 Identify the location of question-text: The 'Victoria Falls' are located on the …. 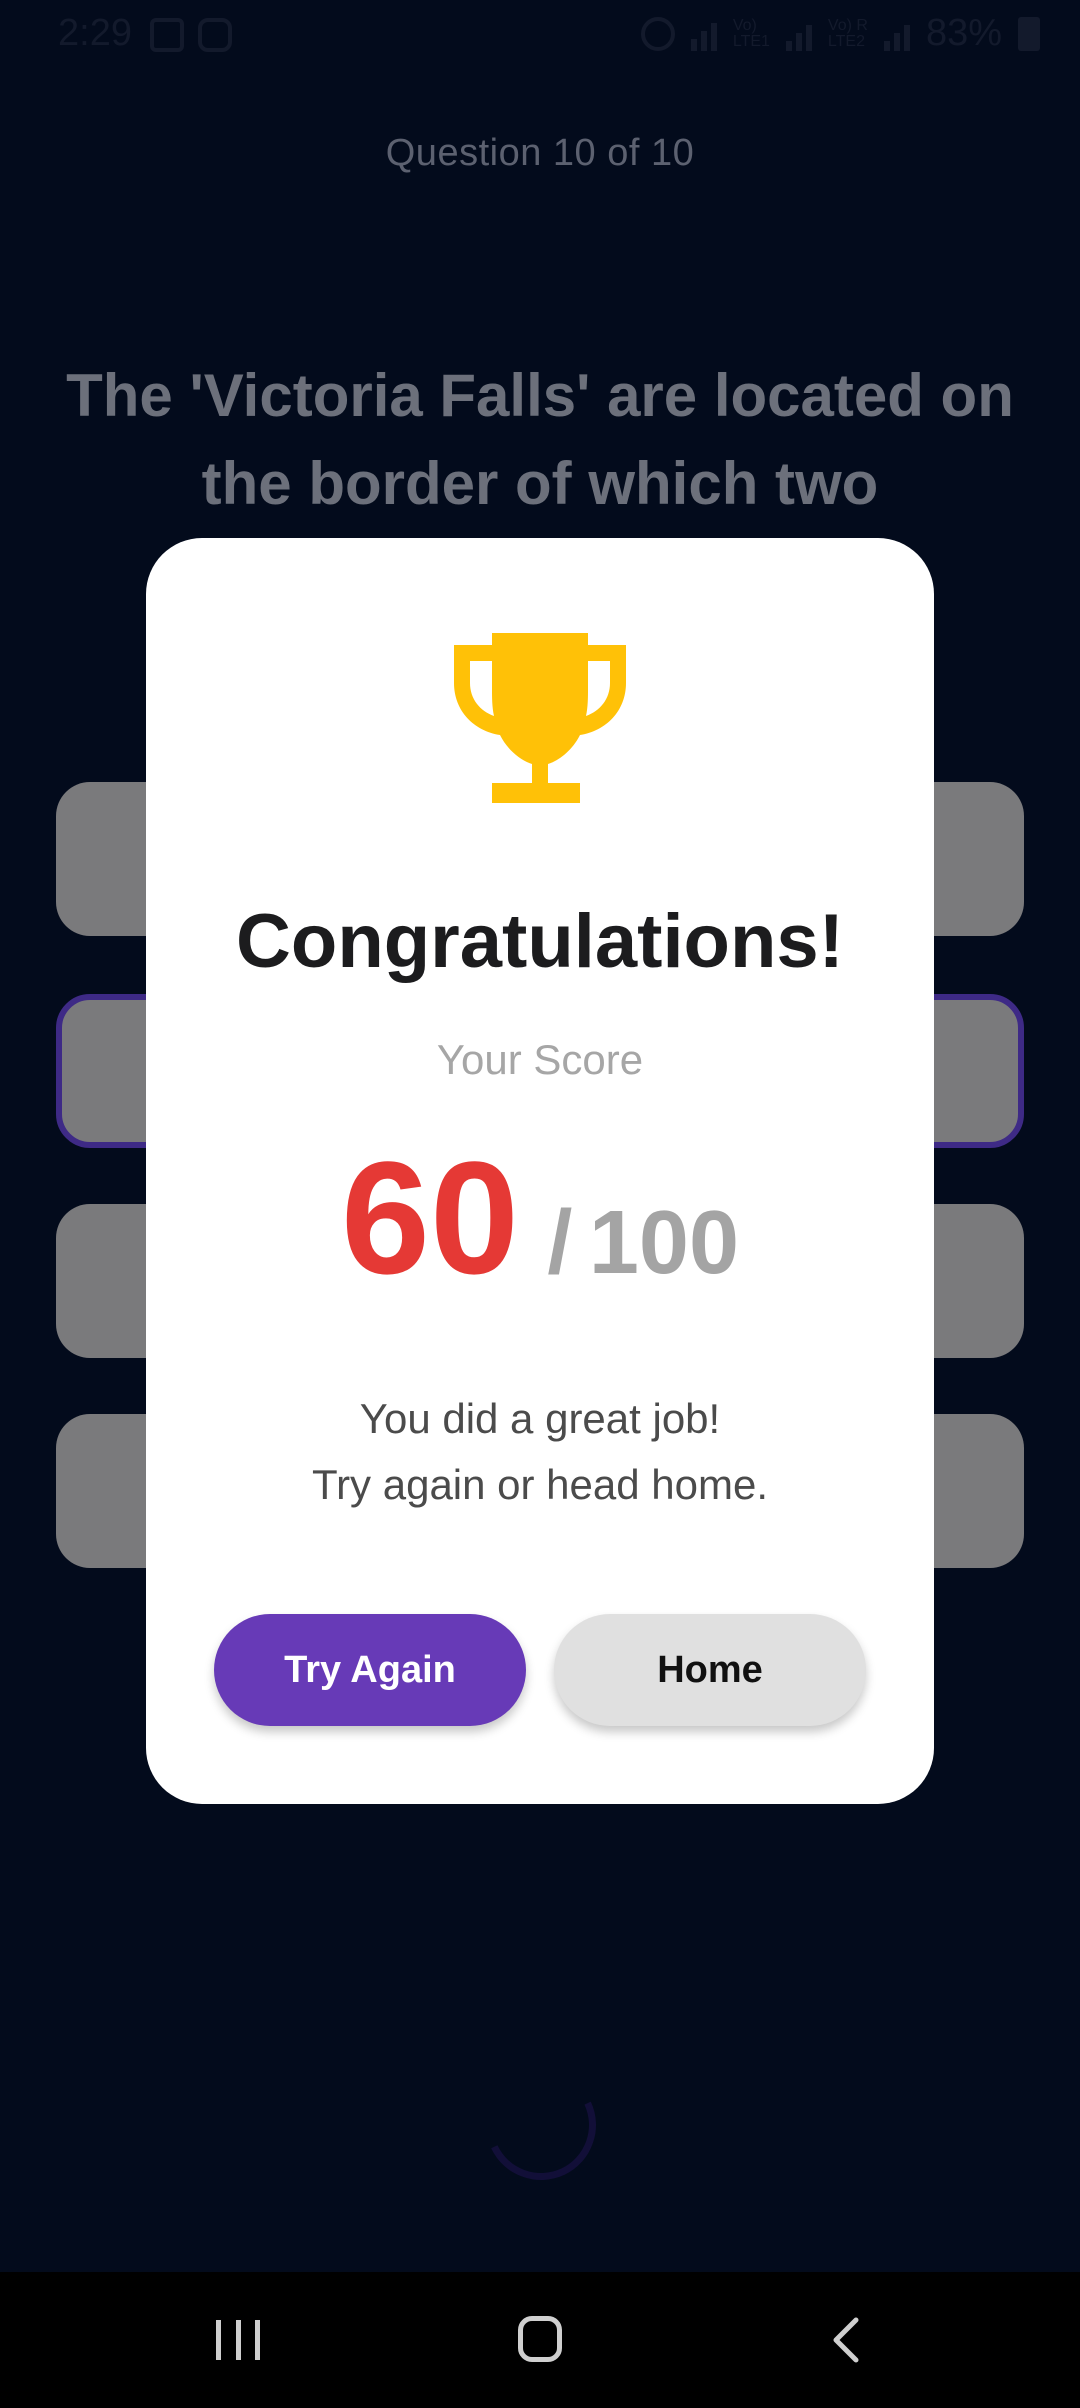
(540, 439).